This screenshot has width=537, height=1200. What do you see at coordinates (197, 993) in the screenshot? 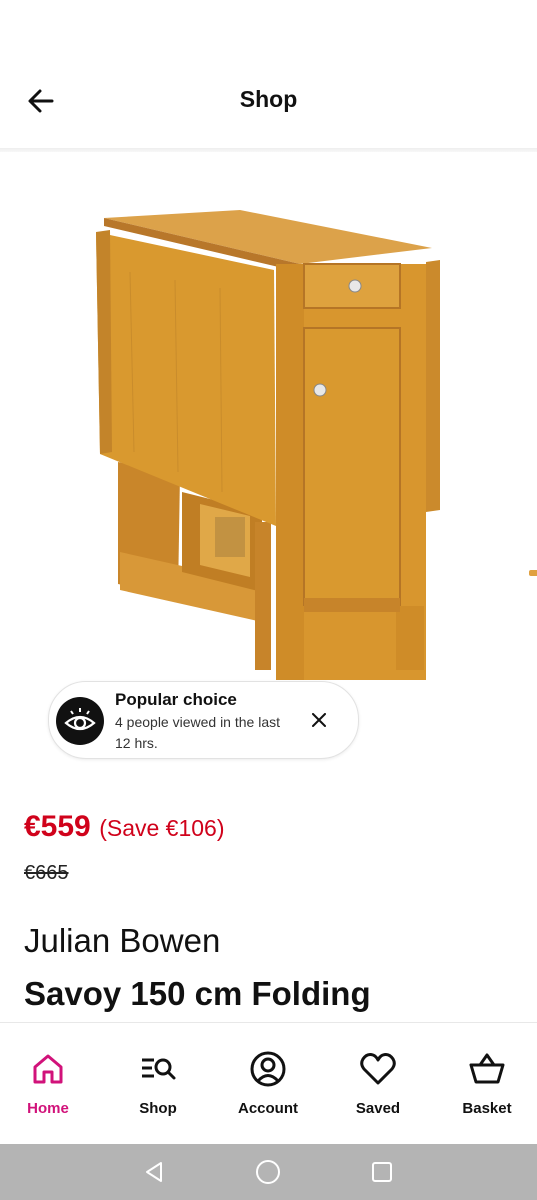
I see `product-name: Savoy 150 cm Folding` at bounding box center [197, 993].